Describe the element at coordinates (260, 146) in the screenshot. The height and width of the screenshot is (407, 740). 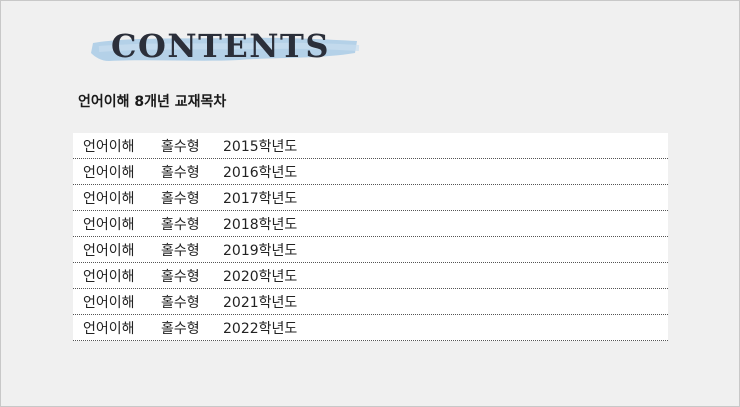
I see `toc-year: 2015학년도` at that location.